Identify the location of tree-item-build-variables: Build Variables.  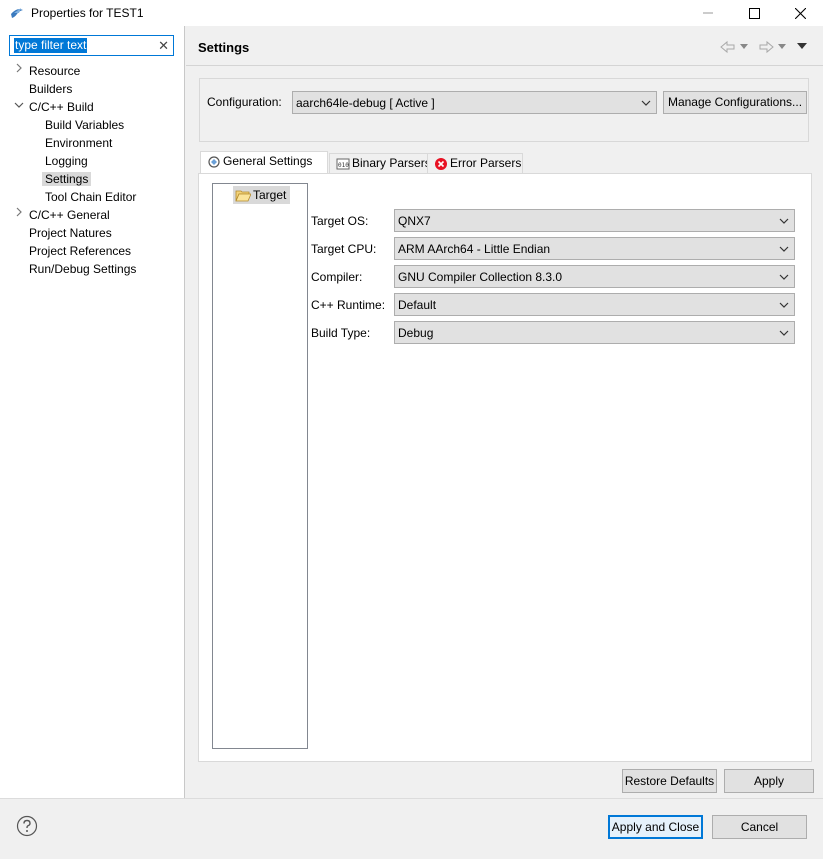
(84, 125).